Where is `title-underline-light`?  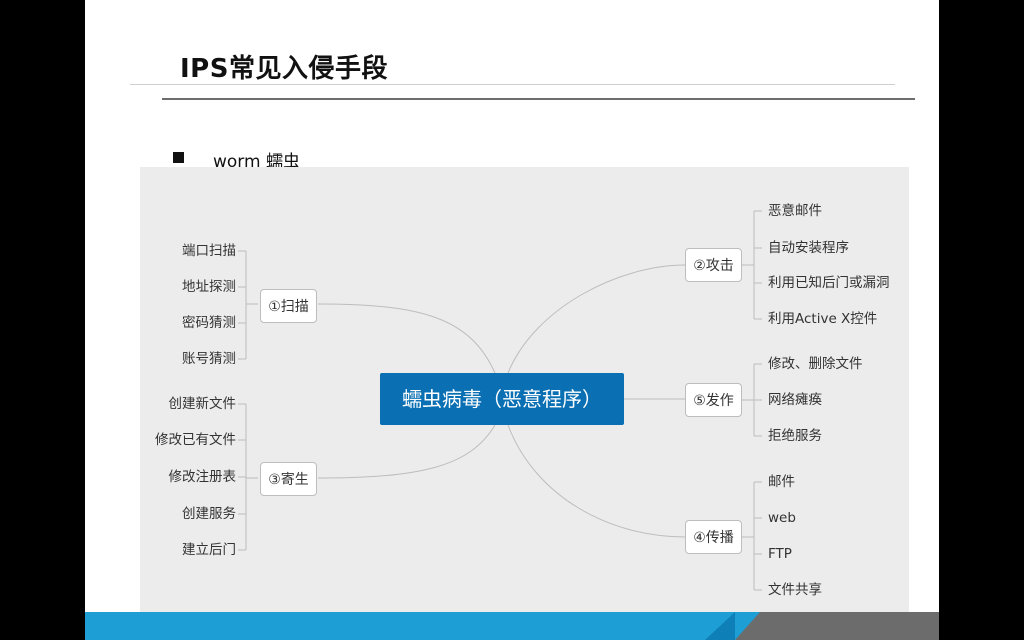 title-underline-light is located at coordinates (512, 84).